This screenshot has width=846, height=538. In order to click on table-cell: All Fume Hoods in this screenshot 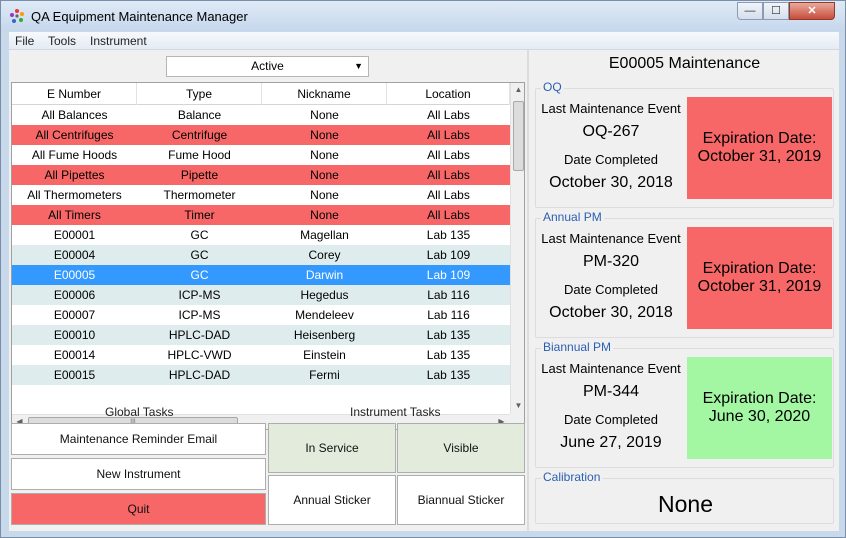, I will do `click(74, 155)`.